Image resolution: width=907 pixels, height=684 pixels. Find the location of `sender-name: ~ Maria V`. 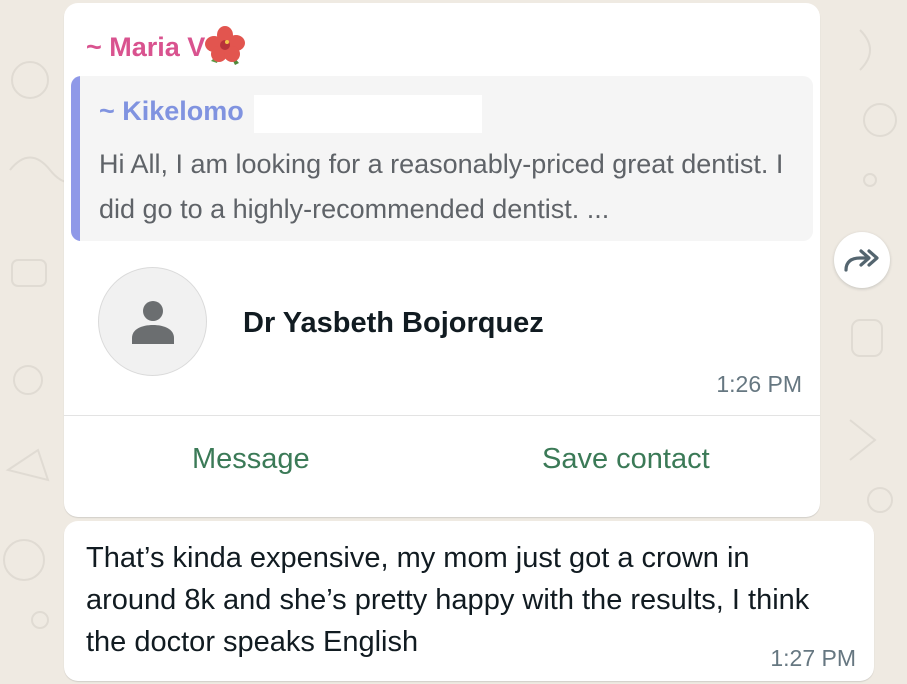

sender-name: ~ Maria V is located at coordinates (166, 47).